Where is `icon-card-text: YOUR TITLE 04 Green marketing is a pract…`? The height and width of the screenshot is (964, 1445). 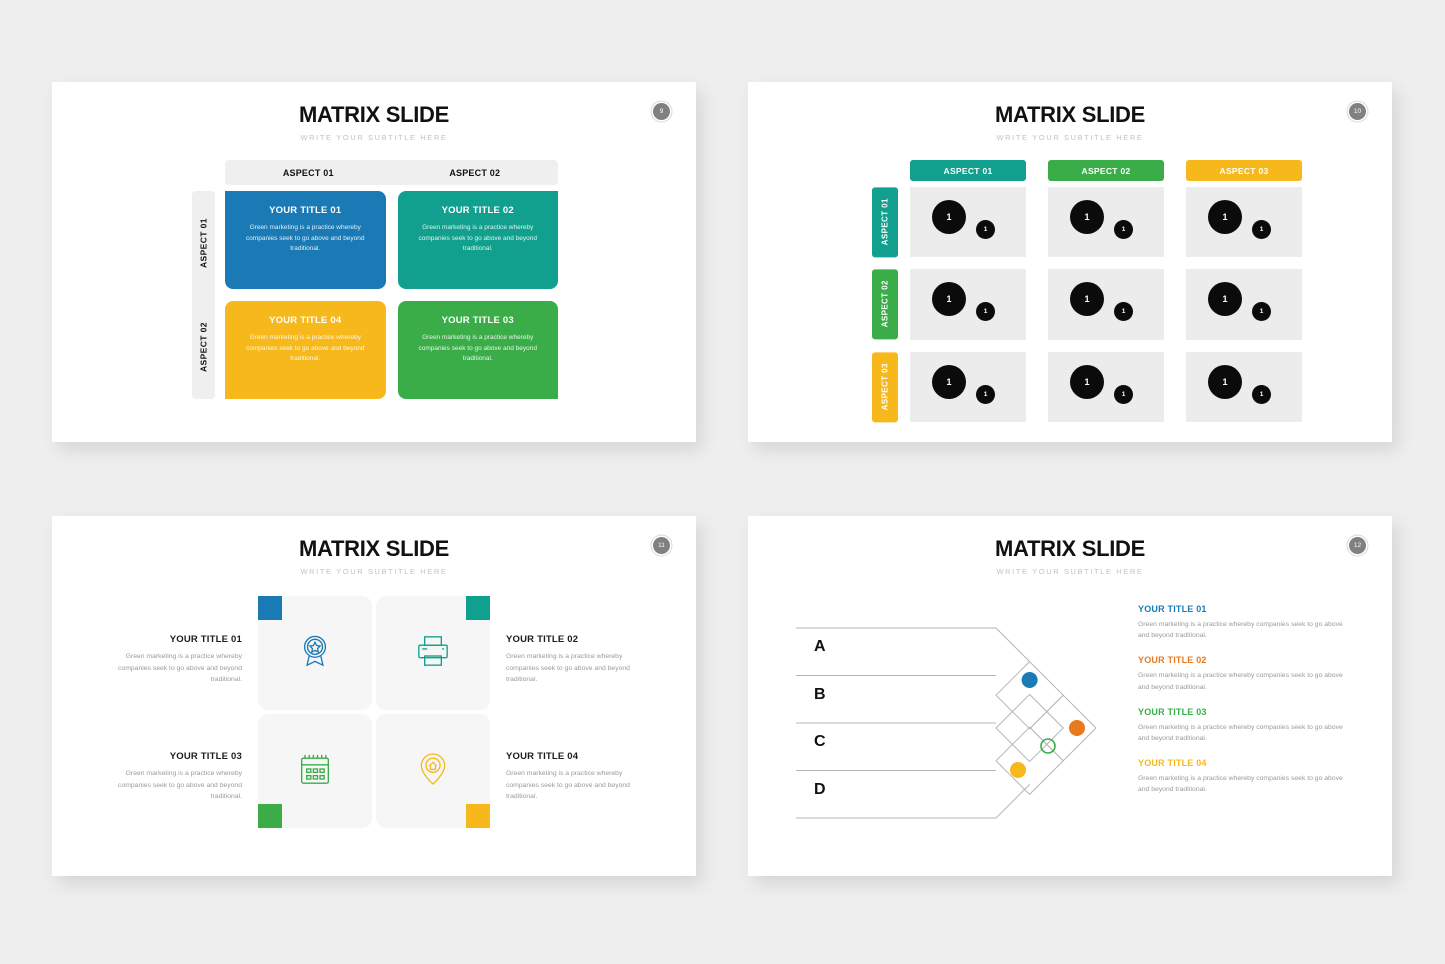
icon-card-text: YOUR TITLE 04 Green marketing is a pract… is located at coordinates (581, 777).